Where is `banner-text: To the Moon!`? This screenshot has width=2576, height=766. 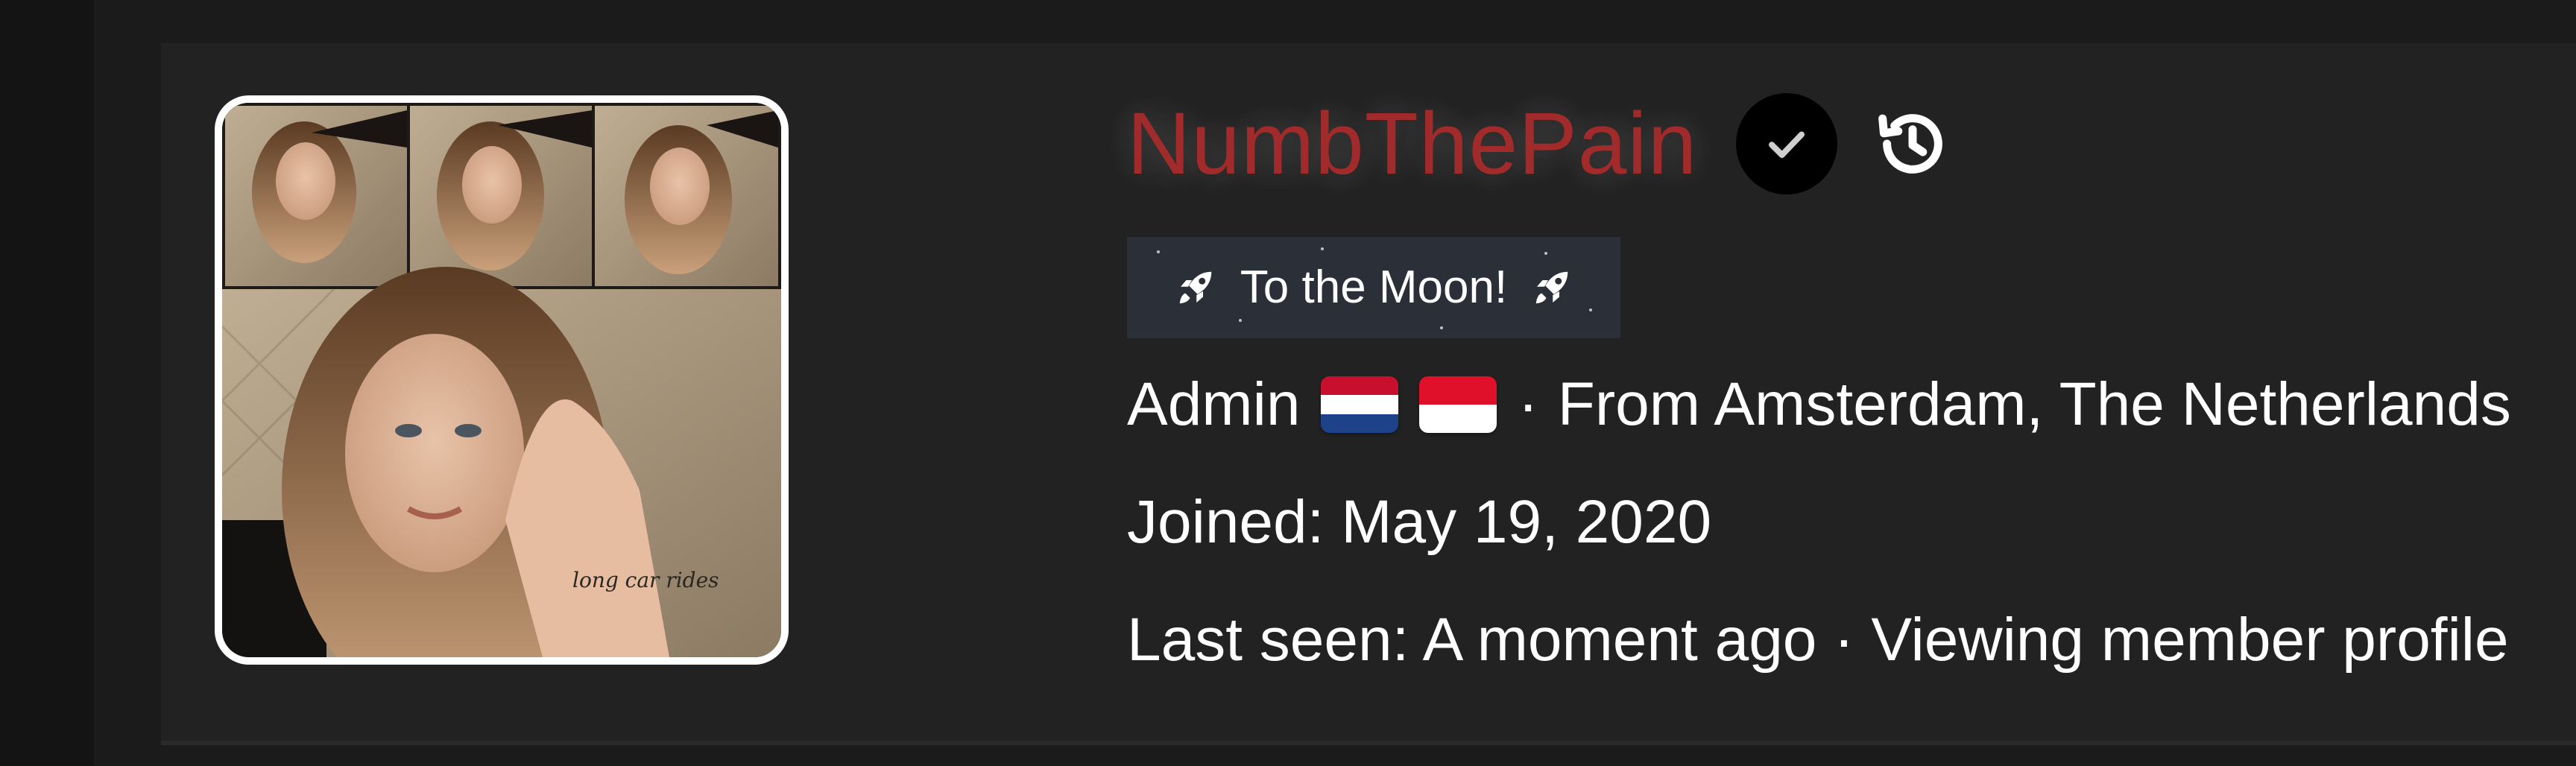
banner-text: To the Moon! is located at coordinates (1374, 287).